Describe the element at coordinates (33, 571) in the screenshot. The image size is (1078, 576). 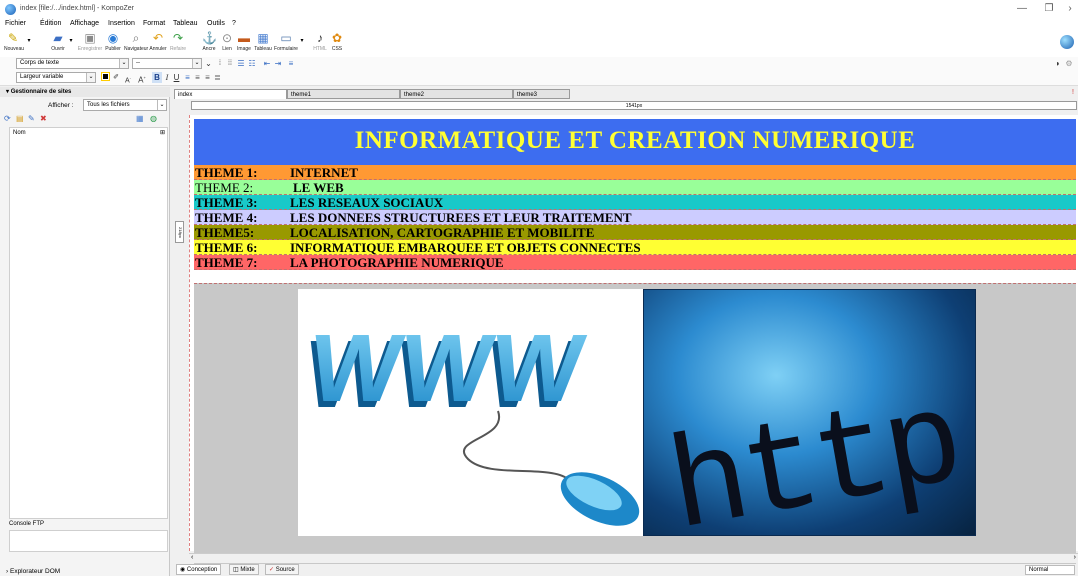
I see `dom-explorer-toggle: › Explorateur DOM` at that location.